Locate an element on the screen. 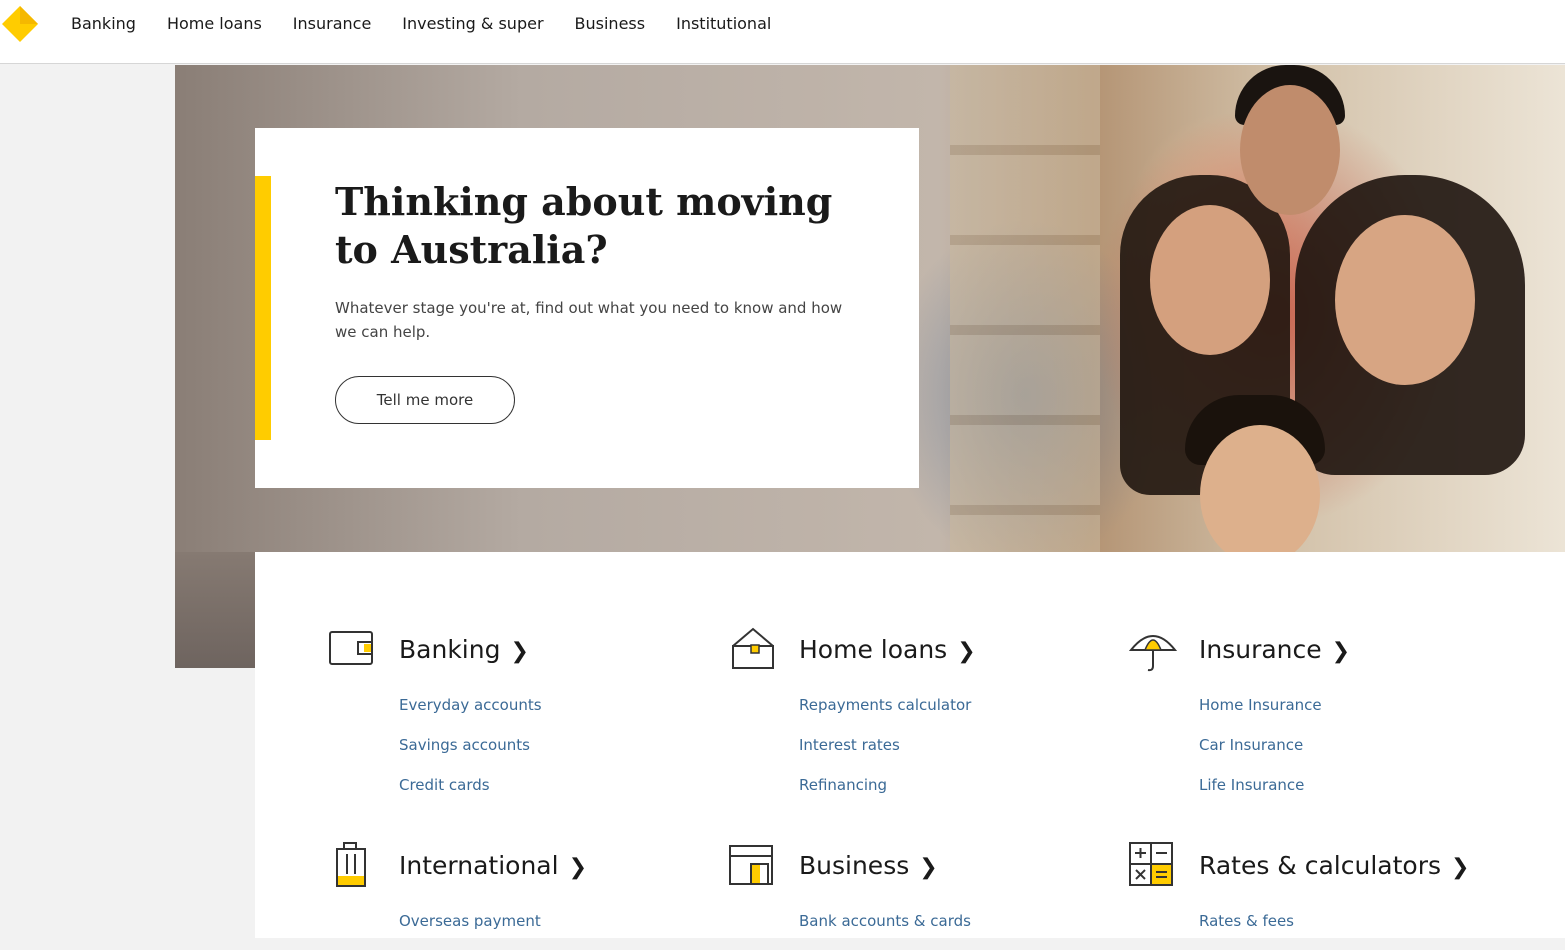 Image resolution: width=1565 pixels, height=950 pixels. link-bank-accounts-cards: Bank accounts & cards is located at coordinates (885, 921).